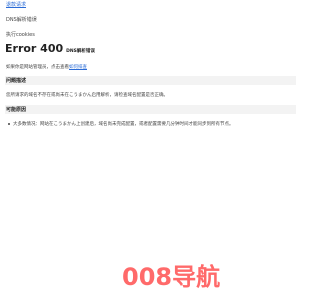 This screenshot has width=320, height=300. What do you see at coordinates (150, 109) in the screenshot?
I see `causes-heading: 可能原因` at bounding box center [150, 109].